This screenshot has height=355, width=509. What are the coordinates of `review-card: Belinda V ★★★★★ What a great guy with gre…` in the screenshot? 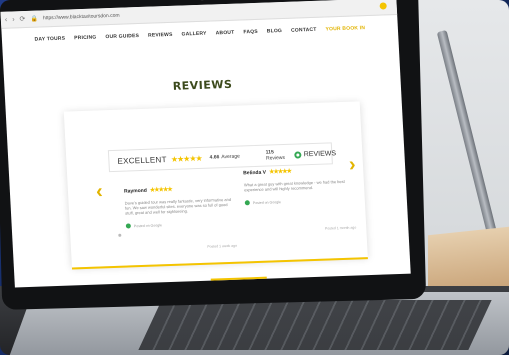 It's located at (299, 198).